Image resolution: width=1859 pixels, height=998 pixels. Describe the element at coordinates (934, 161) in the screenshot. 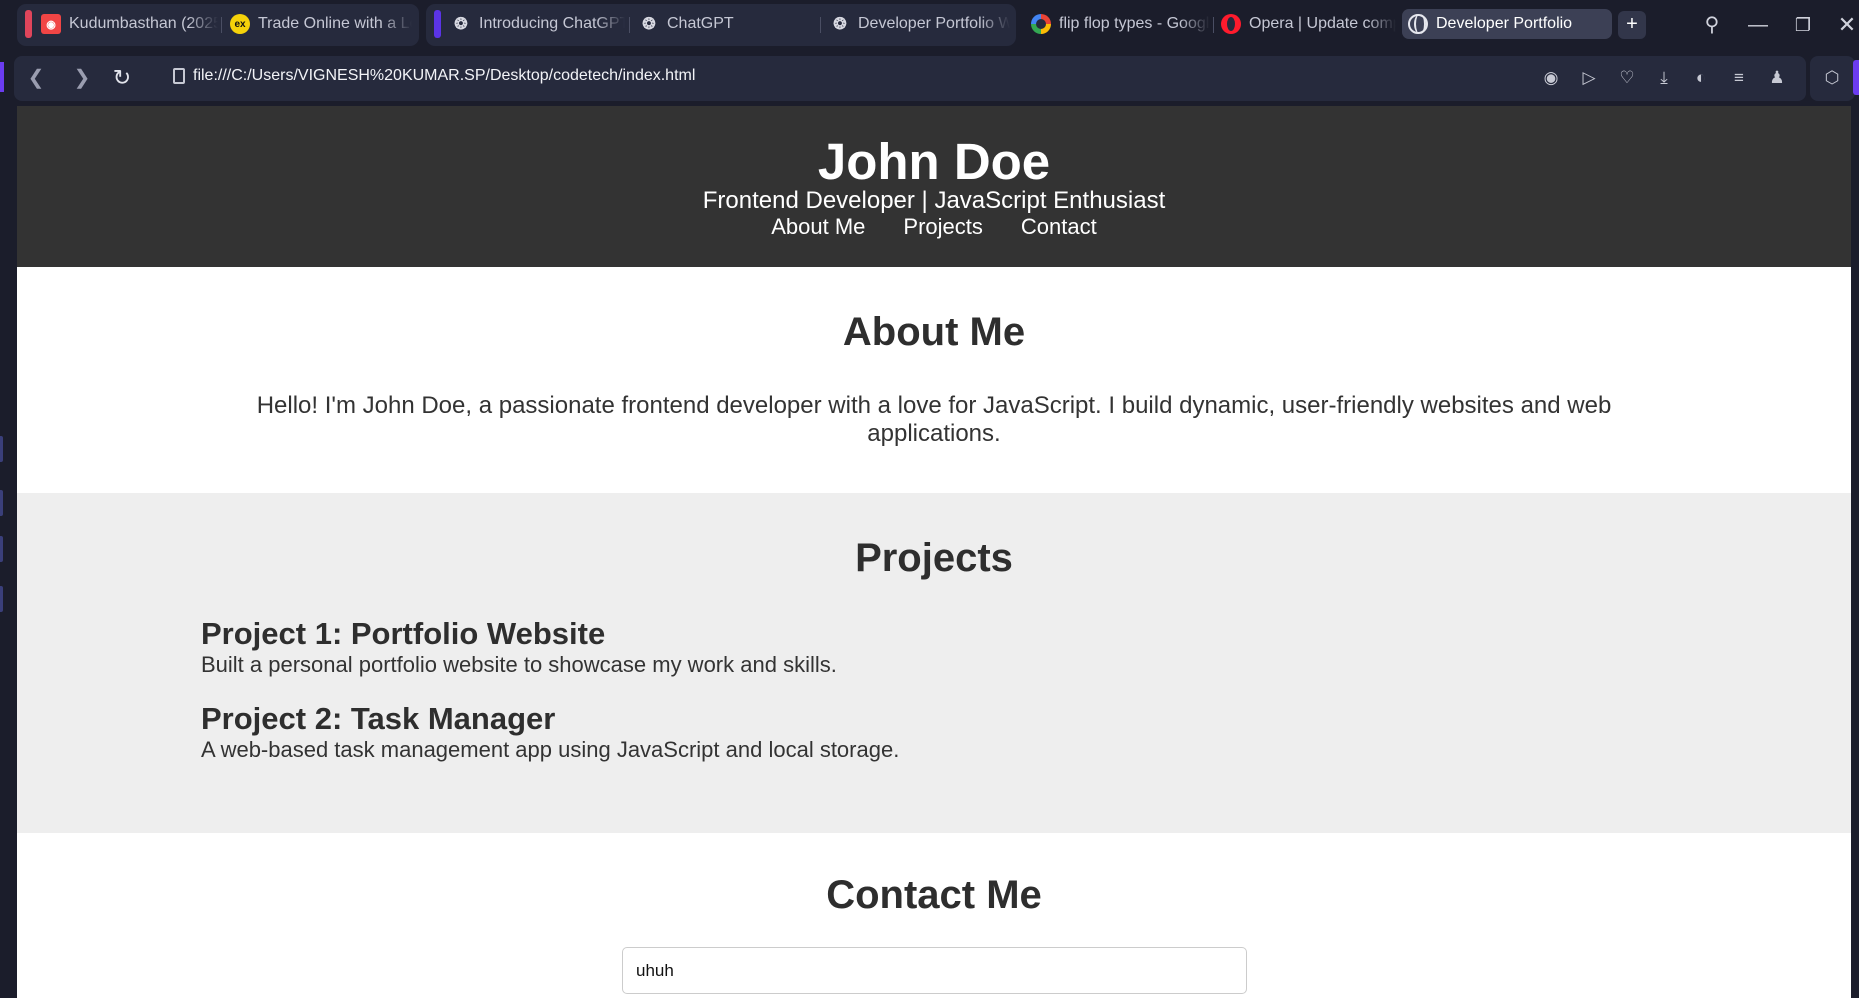

I see `site-title: John Doe` at that location.